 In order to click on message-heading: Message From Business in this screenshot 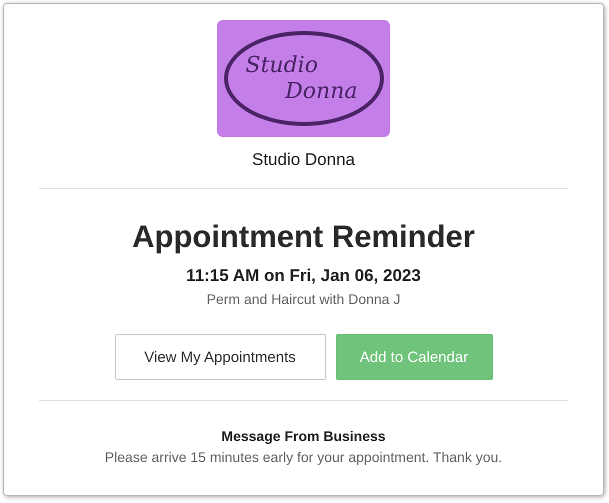, I will do `click(303, 436)`.